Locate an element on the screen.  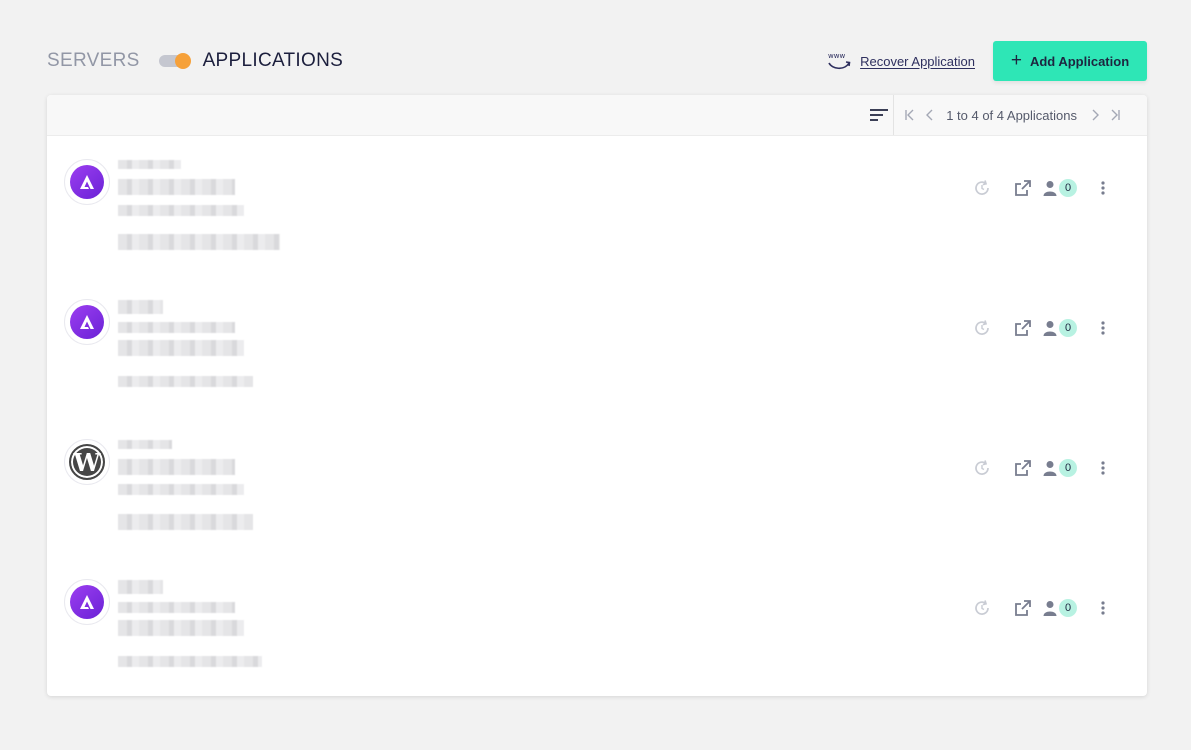
recover-application-link: www Recover Application is located at coordinates (900, 61).